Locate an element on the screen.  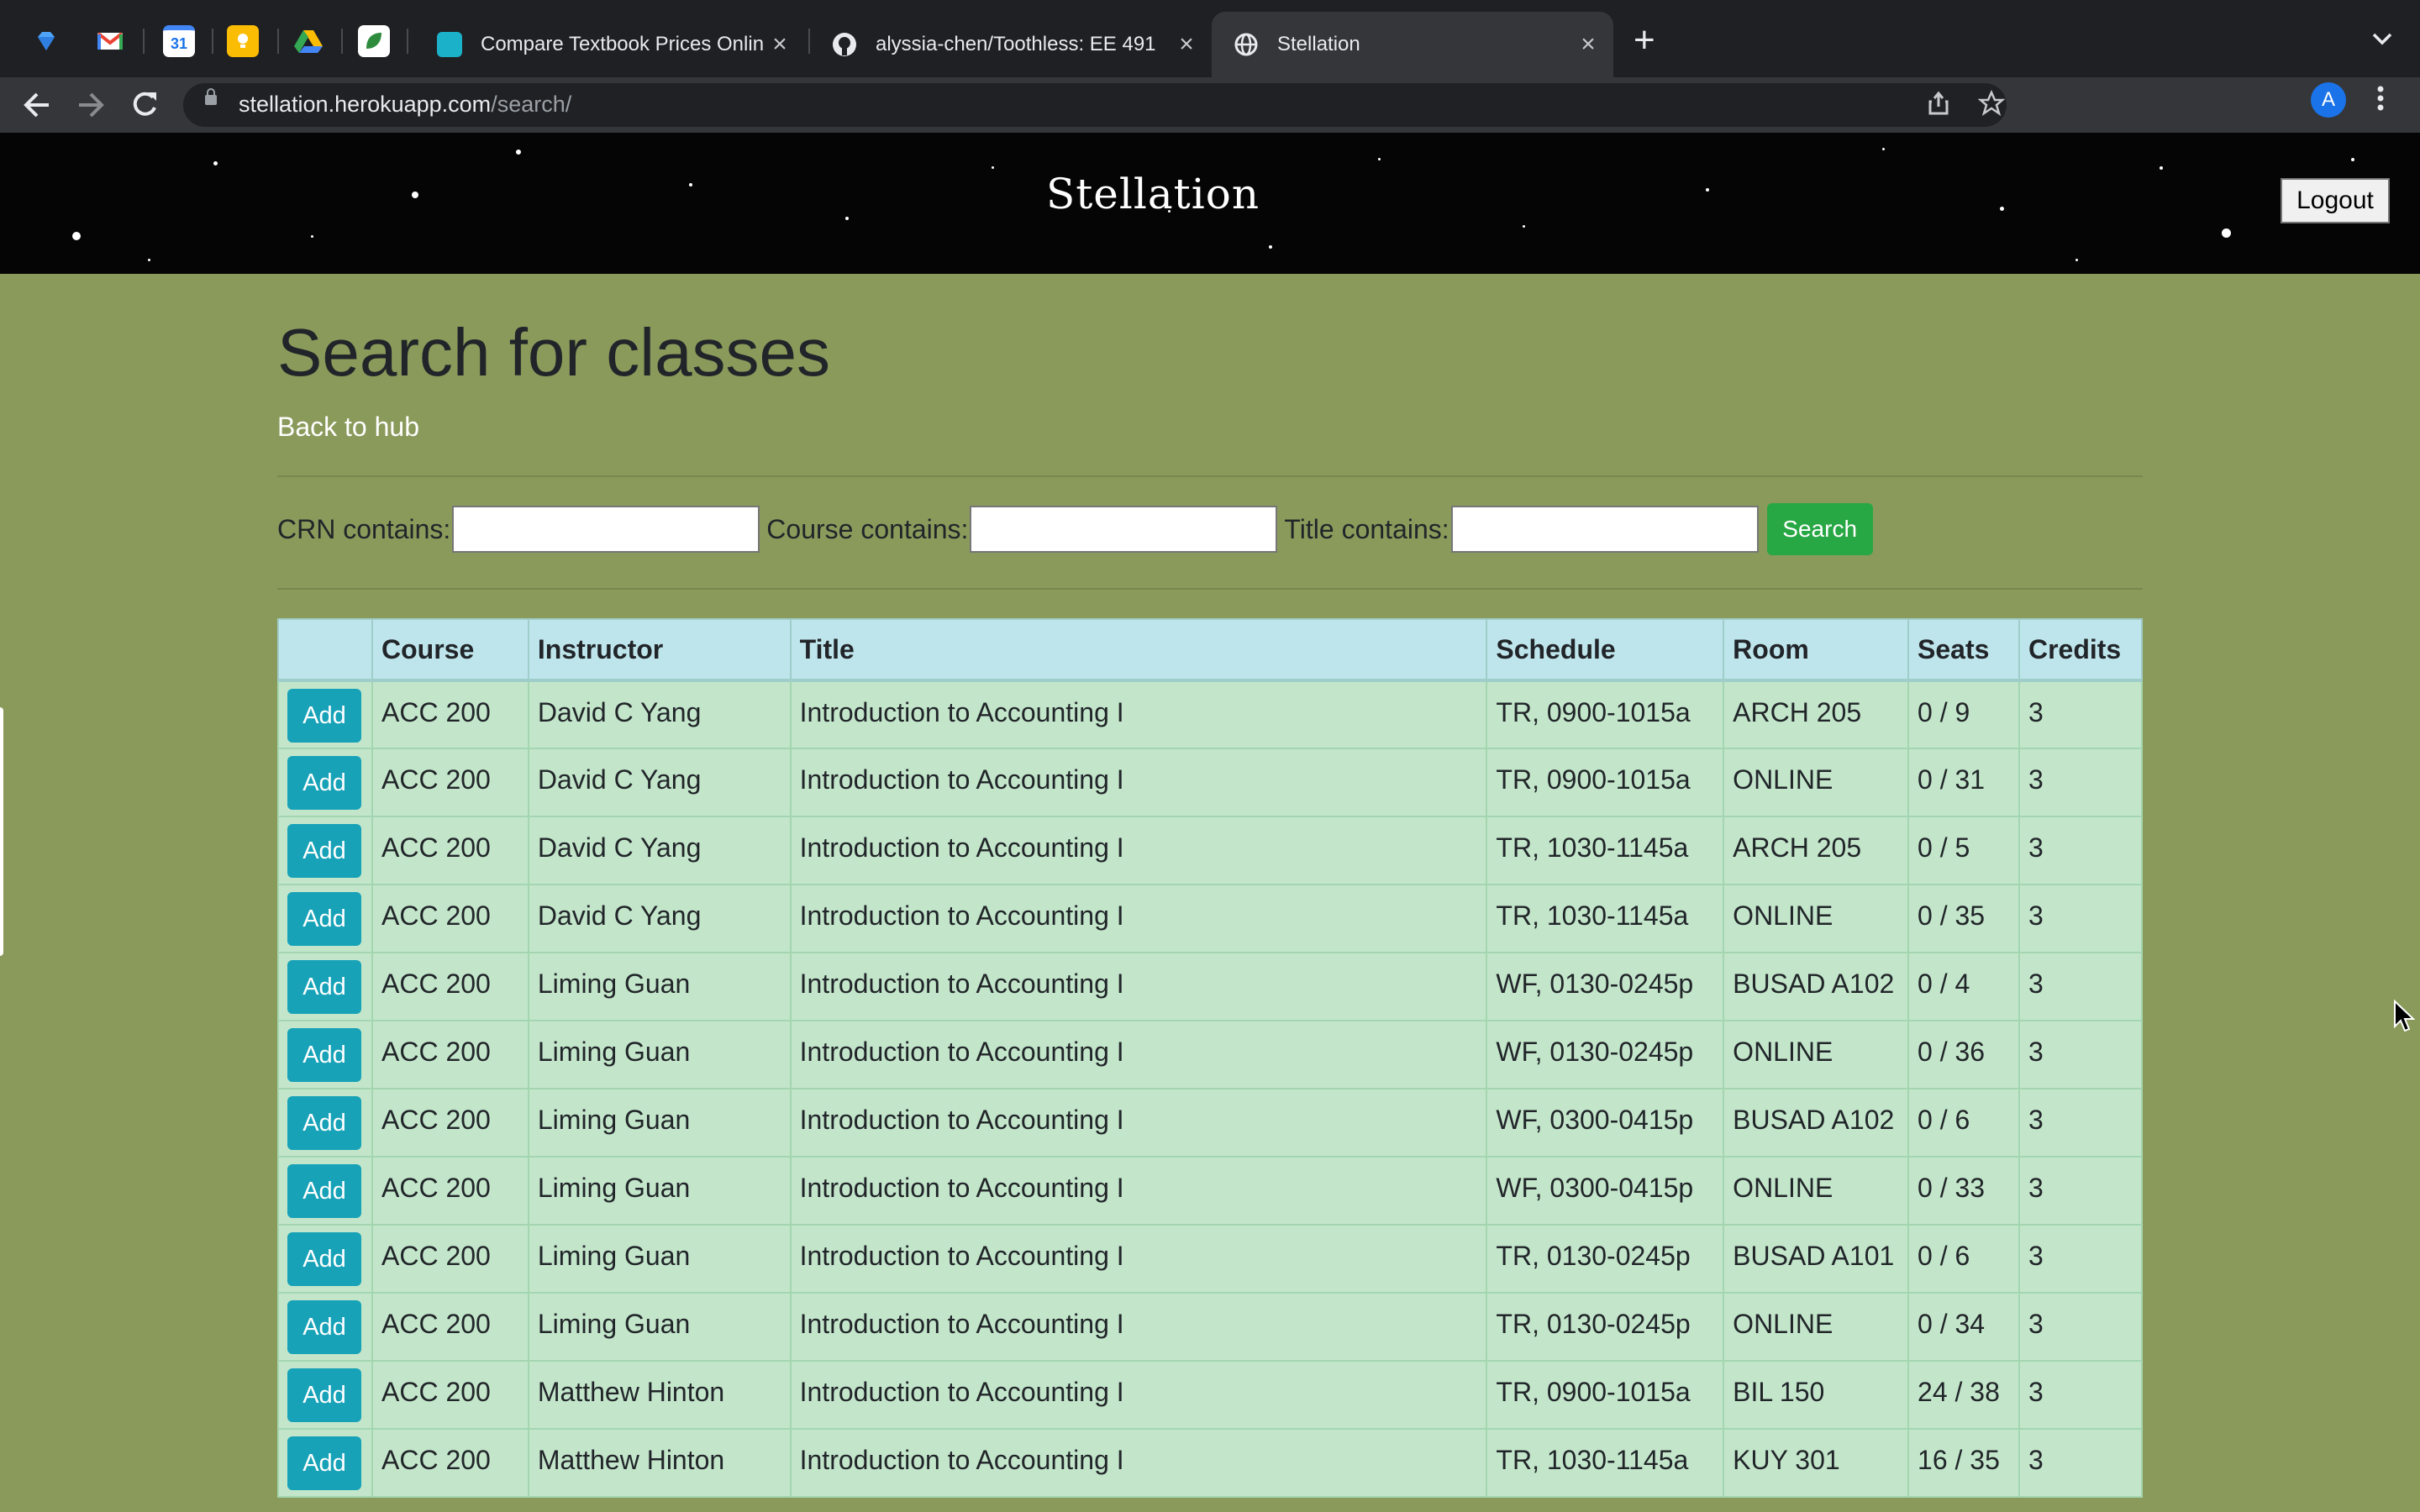
site-header: Stellation Logout is located at coordinates (1210, 203).